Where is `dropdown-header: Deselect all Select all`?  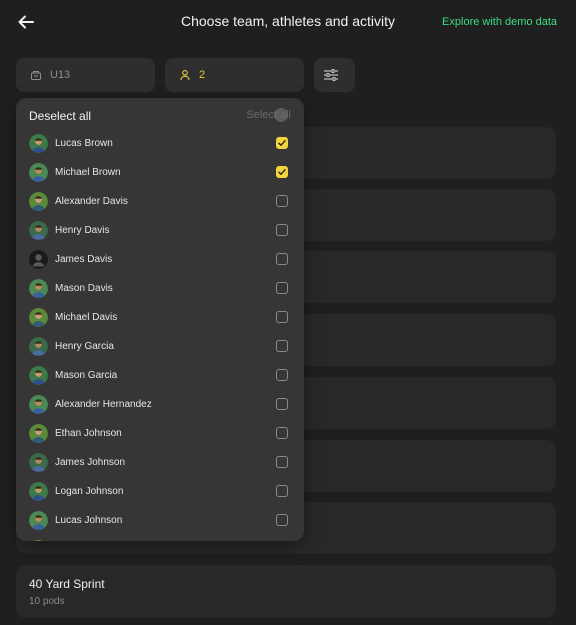 dropdown-header: Deselect all Select all is located at coordinates (160, 115).